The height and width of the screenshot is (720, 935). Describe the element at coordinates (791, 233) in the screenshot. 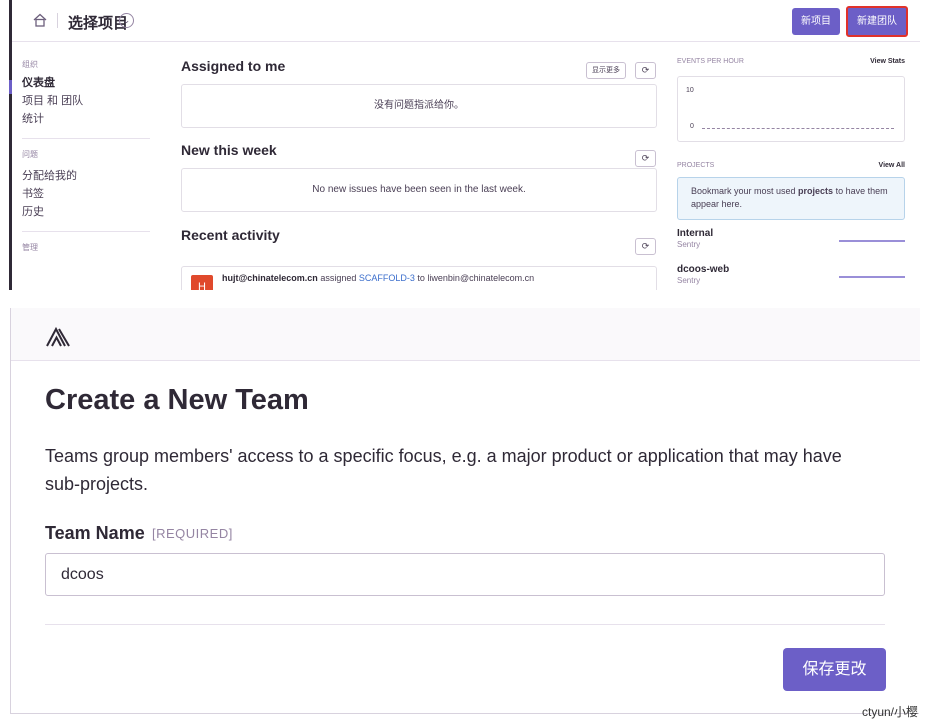

I see `project-name: Internal` at that location.